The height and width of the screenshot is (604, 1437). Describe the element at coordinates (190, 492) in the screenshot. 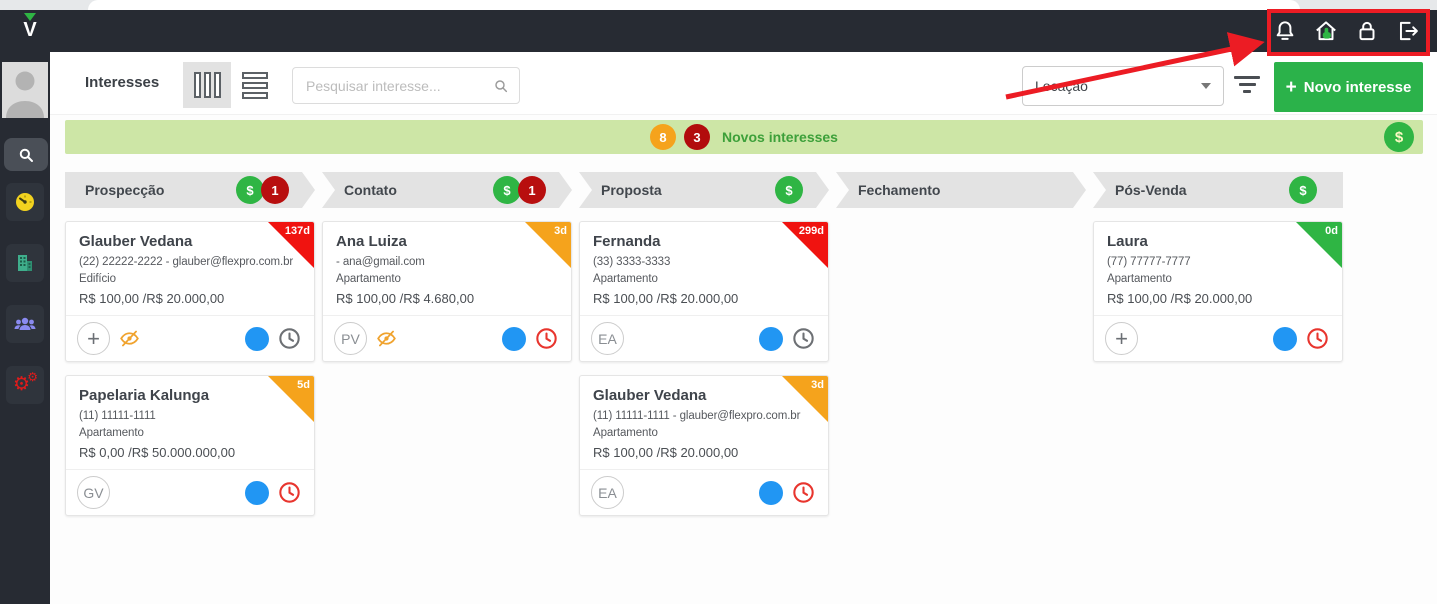

I see `card-footer: GV` at that location.